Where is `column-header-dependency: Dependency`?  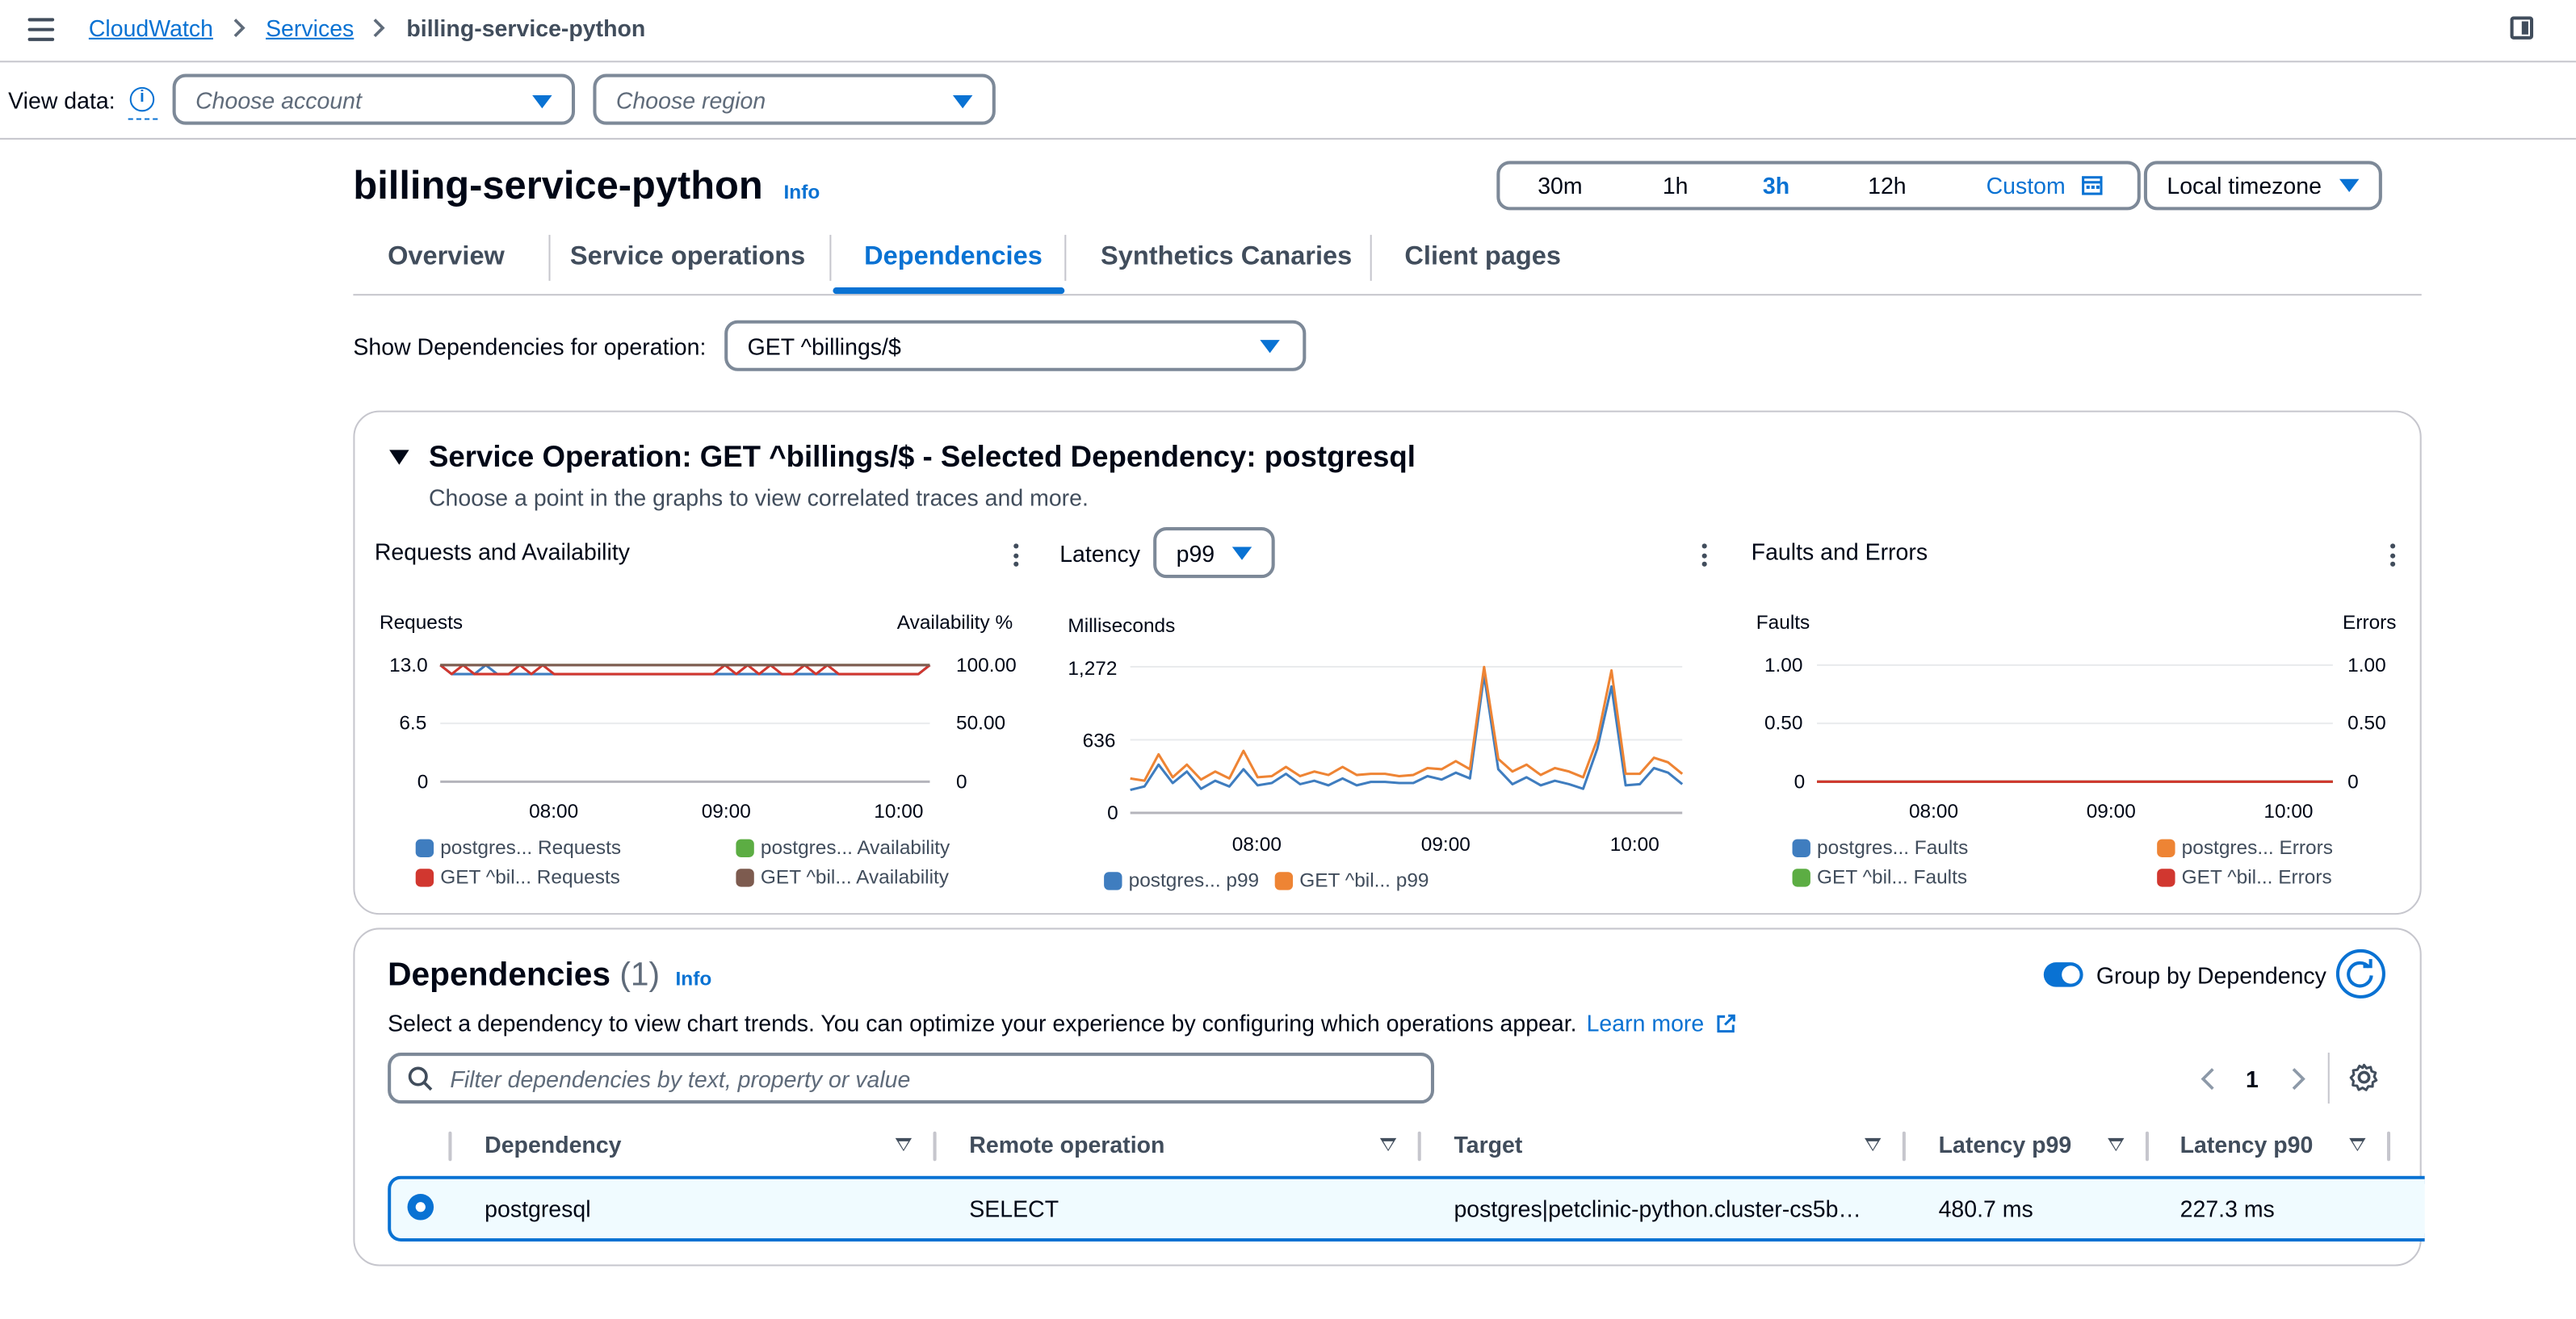
column-header-dependency: Dependency is located at coordinates (553, 1145).